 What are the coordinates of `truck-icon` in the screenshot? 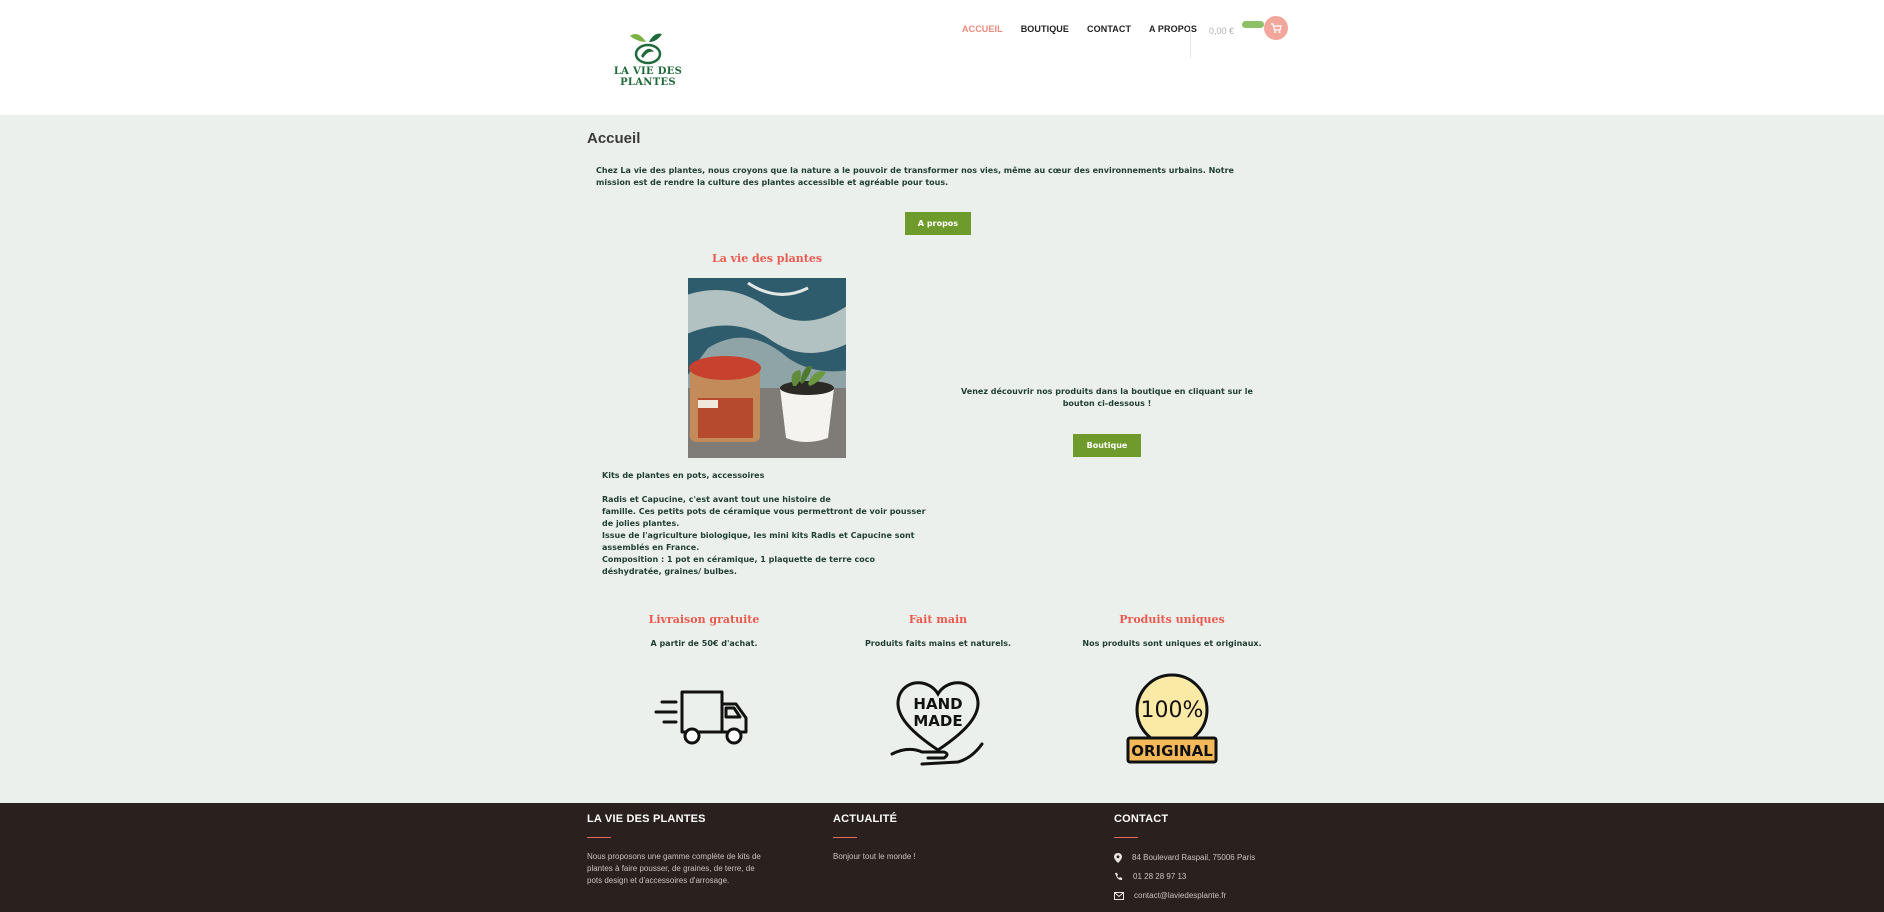 It's located at (704, 719).